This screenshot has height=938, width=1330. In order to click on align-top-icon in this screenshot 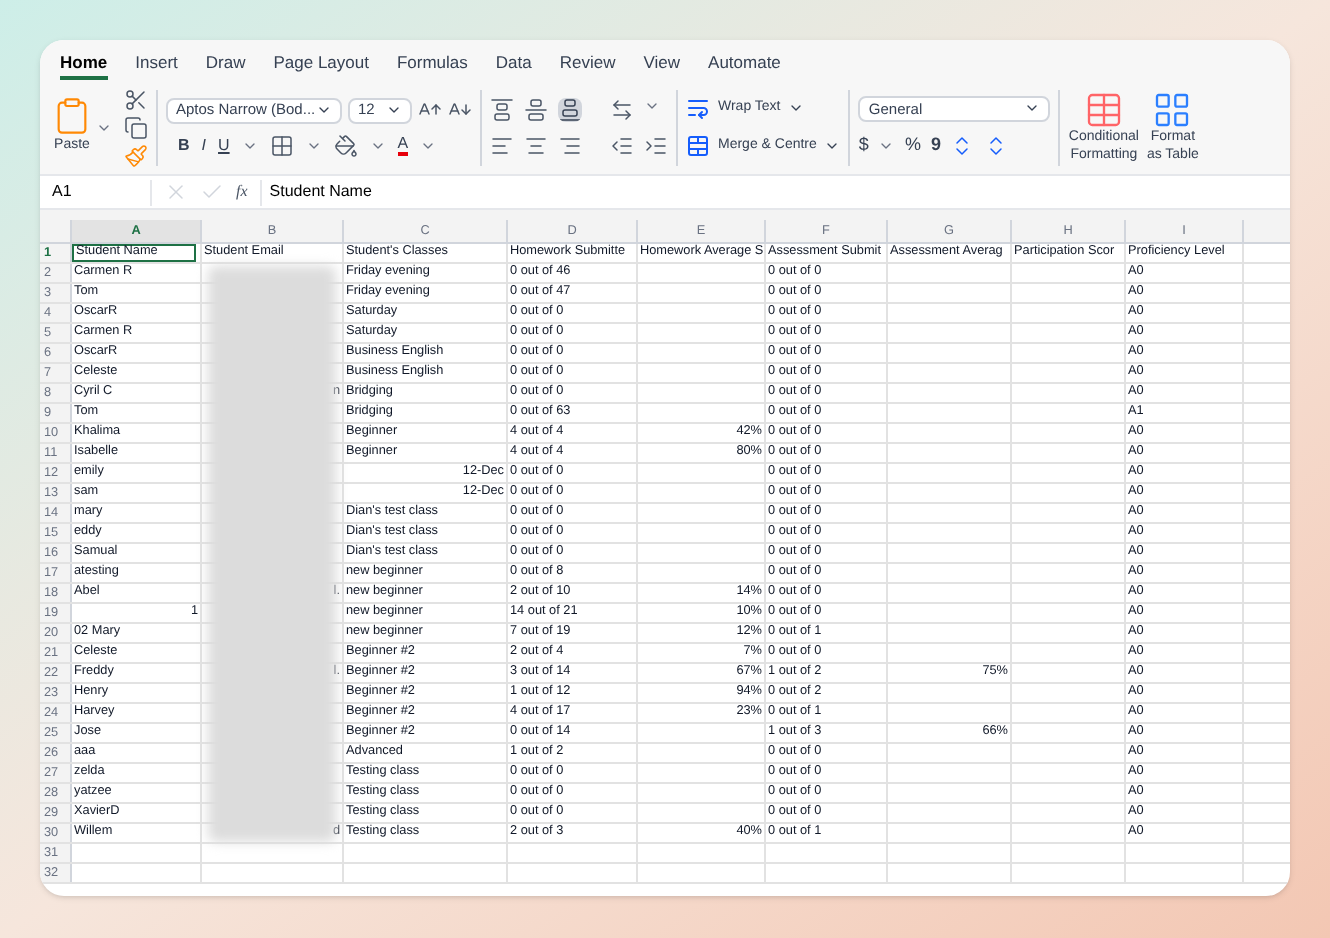, I will do `click(502, 109)`.